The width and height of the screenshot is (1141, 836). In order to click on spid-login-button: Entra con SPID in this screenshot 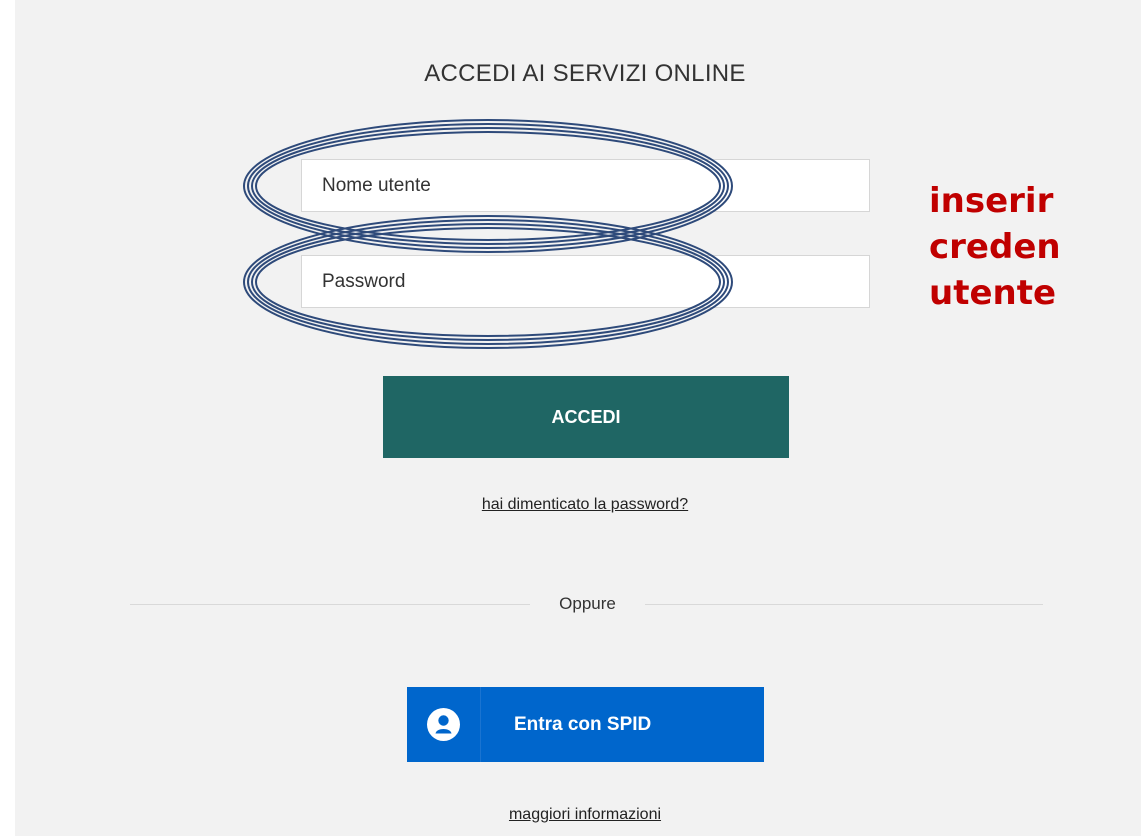, I will do `click(585, 724)`.